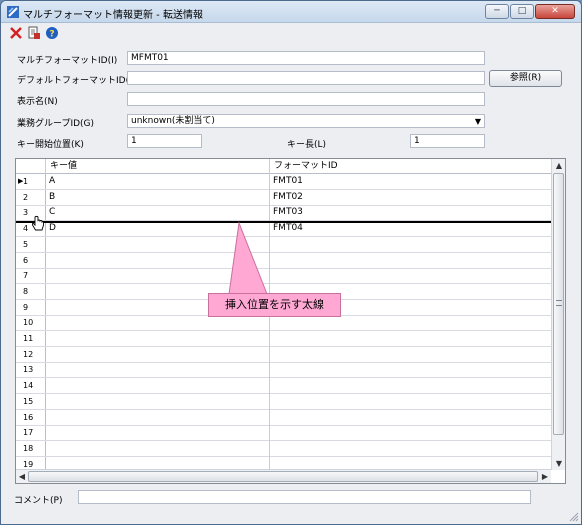 Image resolution: width=582 pixels, height=525 pixels. I want to click on format-id-cell: FMT03, so click(410, 213).